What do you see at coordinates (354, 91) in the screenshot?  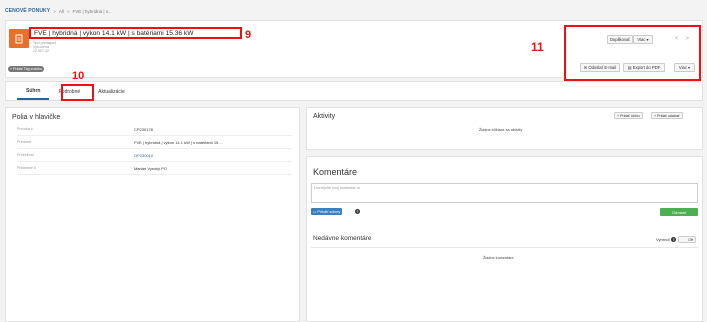 I see `record-tabs: Súhrn Podrobné Aktualizácie` at bounding box center [354, 91].